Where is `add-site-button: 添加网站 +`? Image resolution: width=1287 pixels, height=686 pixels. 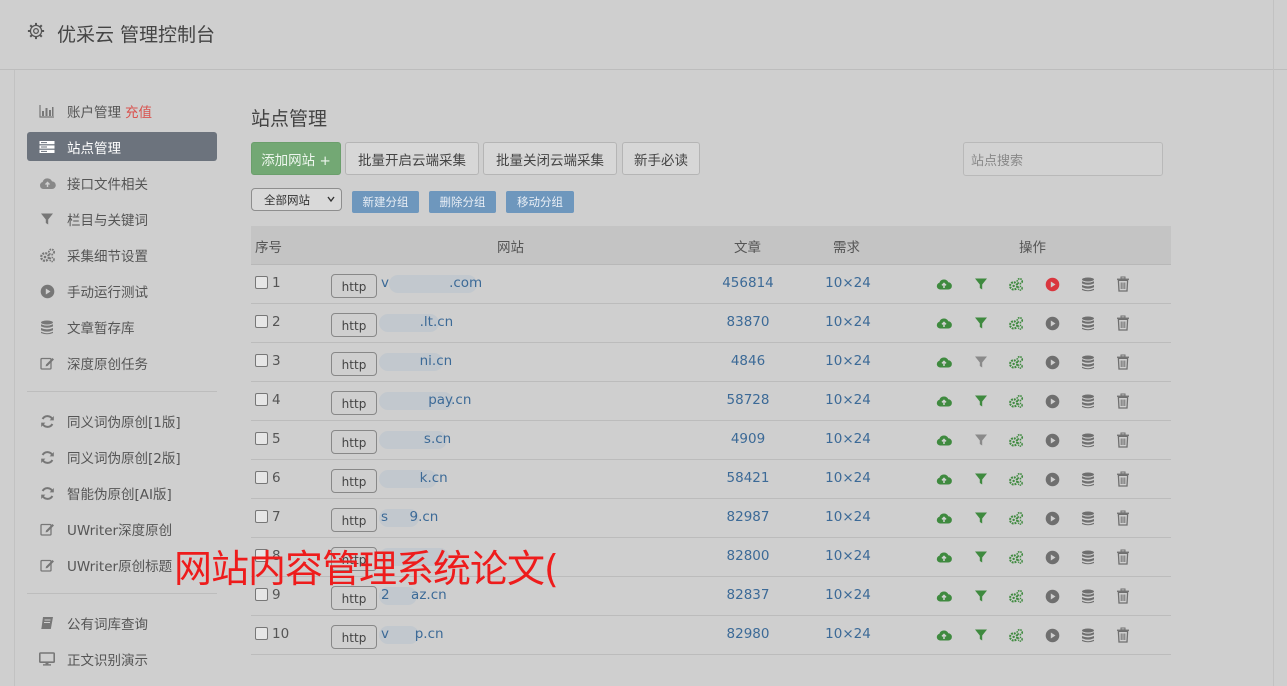 add-site-button: 添加网站 + is located at coordinates (296, 158).